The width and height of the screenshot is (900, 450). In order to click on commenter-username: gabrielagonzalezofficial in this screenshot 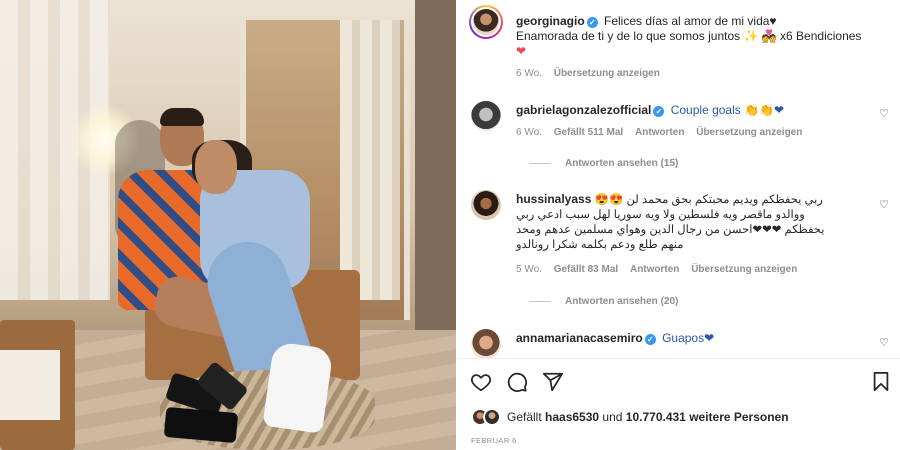, I will do `click(583, 110)`.